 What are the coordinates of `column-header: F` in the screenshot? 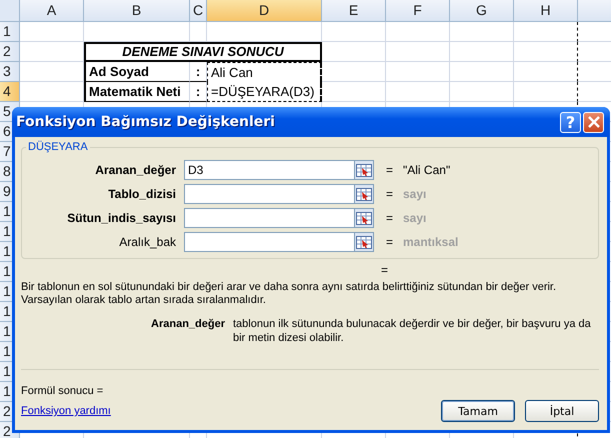 It's located at (418, 11).